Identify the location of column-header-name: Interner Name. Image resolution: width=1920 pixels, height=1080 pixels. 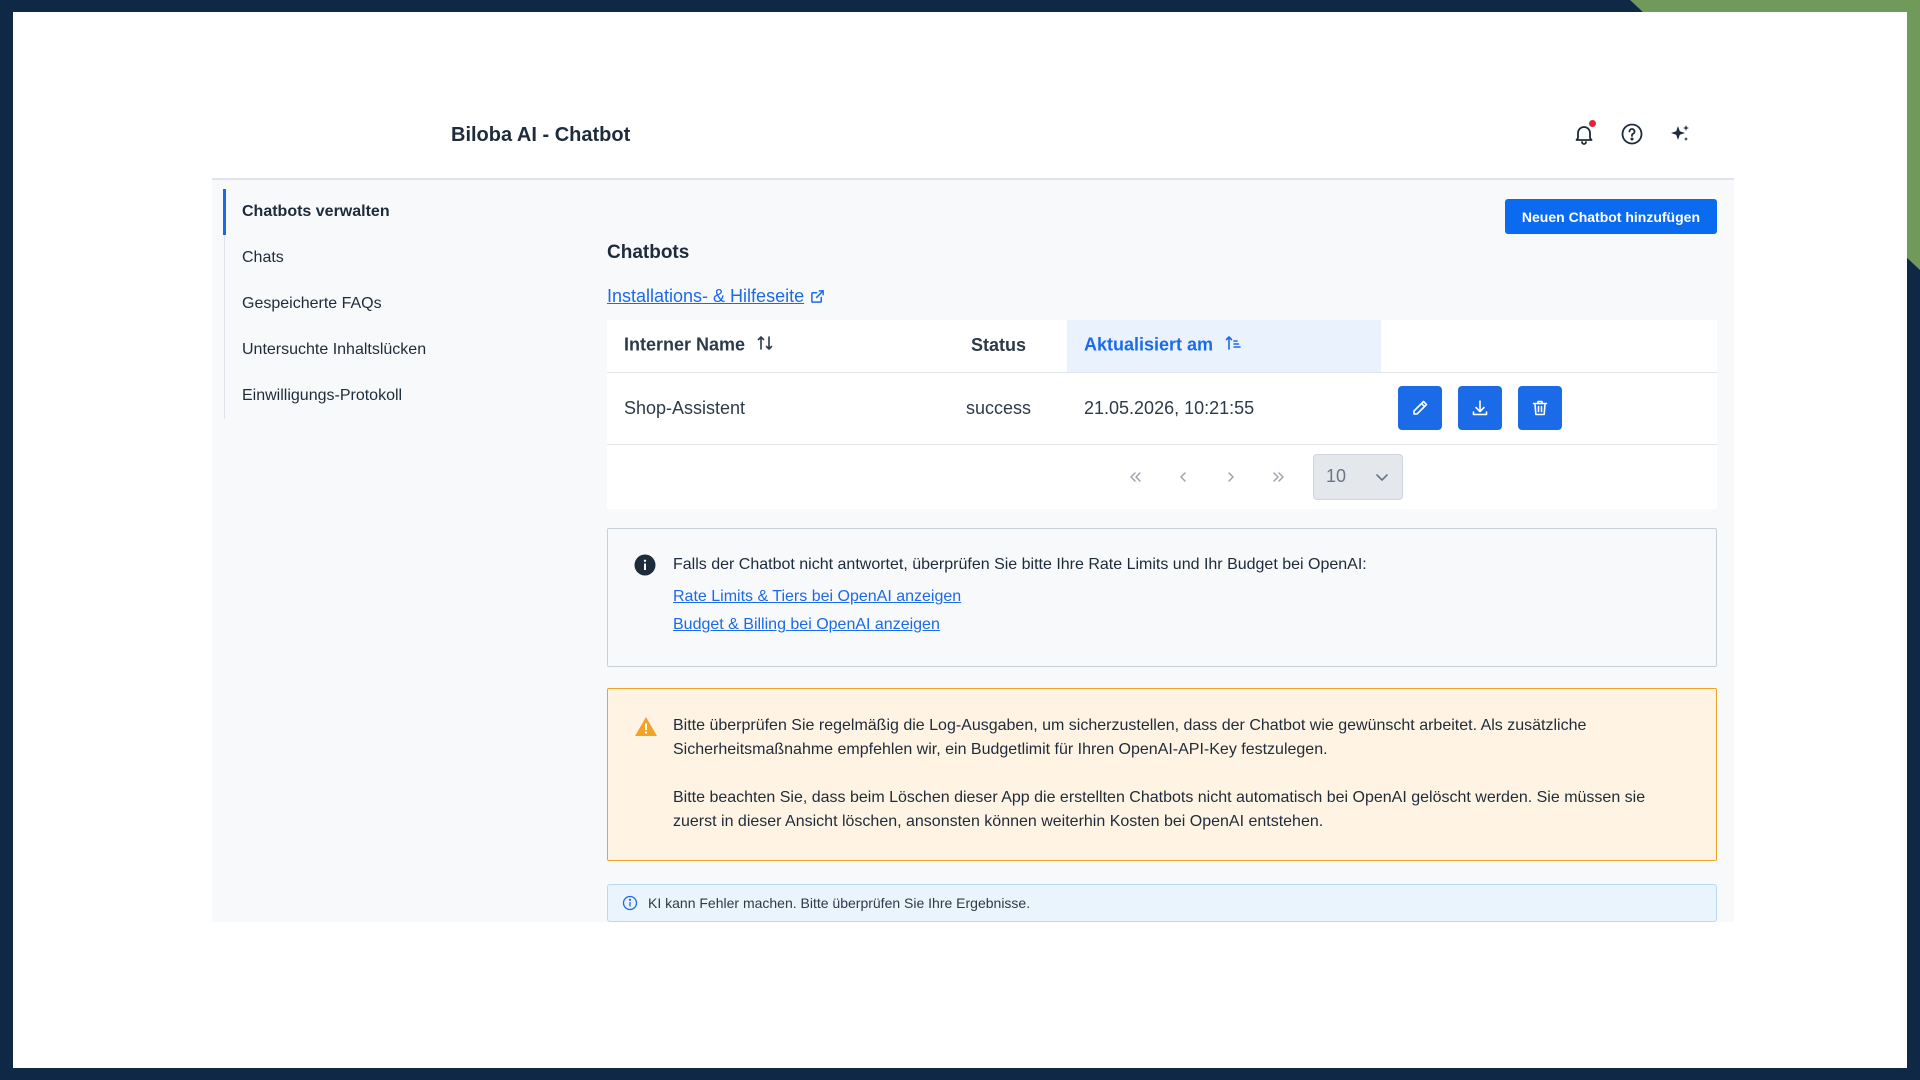
(768, 346).